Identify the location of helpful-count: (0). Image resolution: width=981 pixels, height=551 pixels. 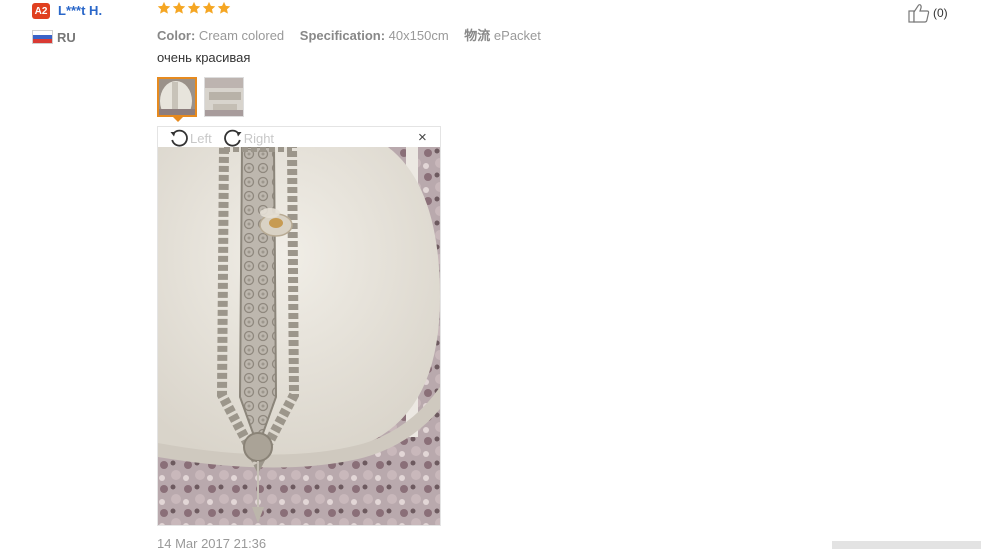
(940, 13).